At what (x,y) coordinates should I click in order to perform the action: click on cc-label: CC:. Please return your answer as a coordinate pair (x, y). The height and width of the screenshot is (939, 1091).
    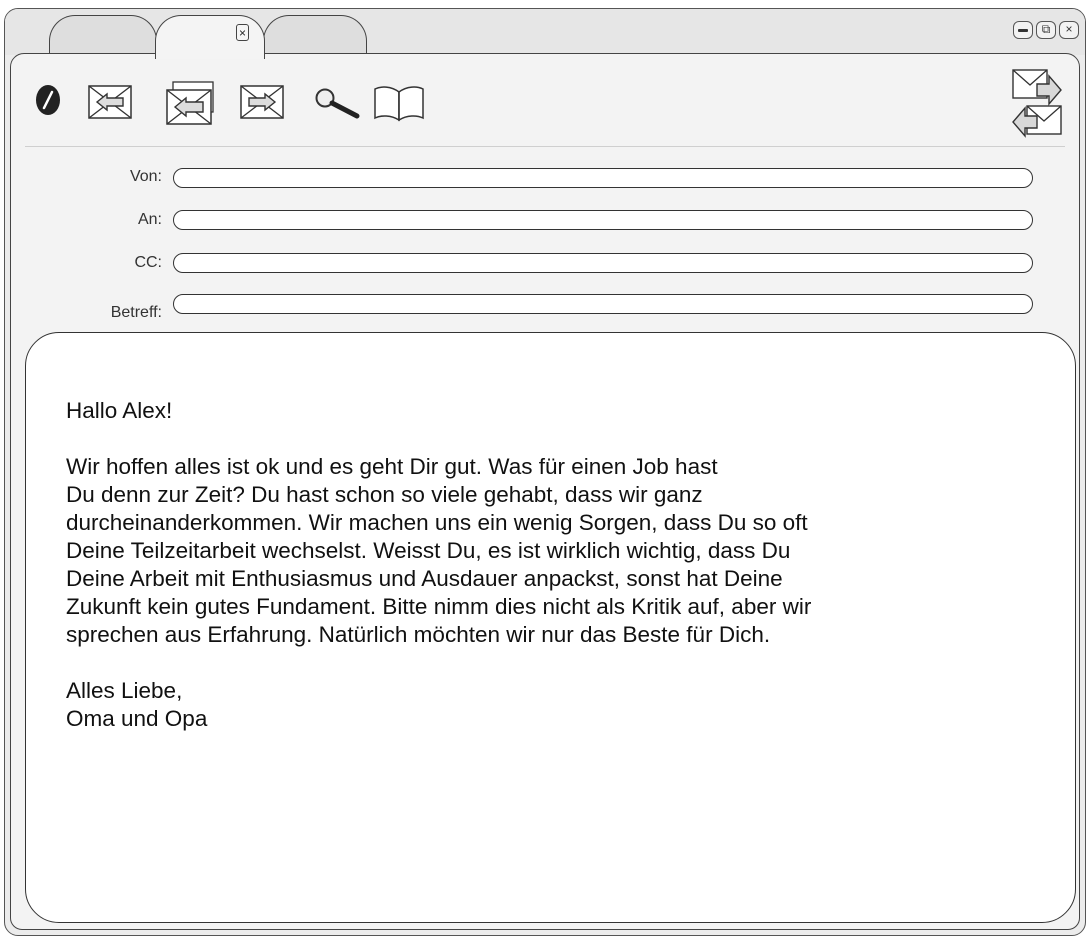
    Looking at the image, I should click on (148, 262).